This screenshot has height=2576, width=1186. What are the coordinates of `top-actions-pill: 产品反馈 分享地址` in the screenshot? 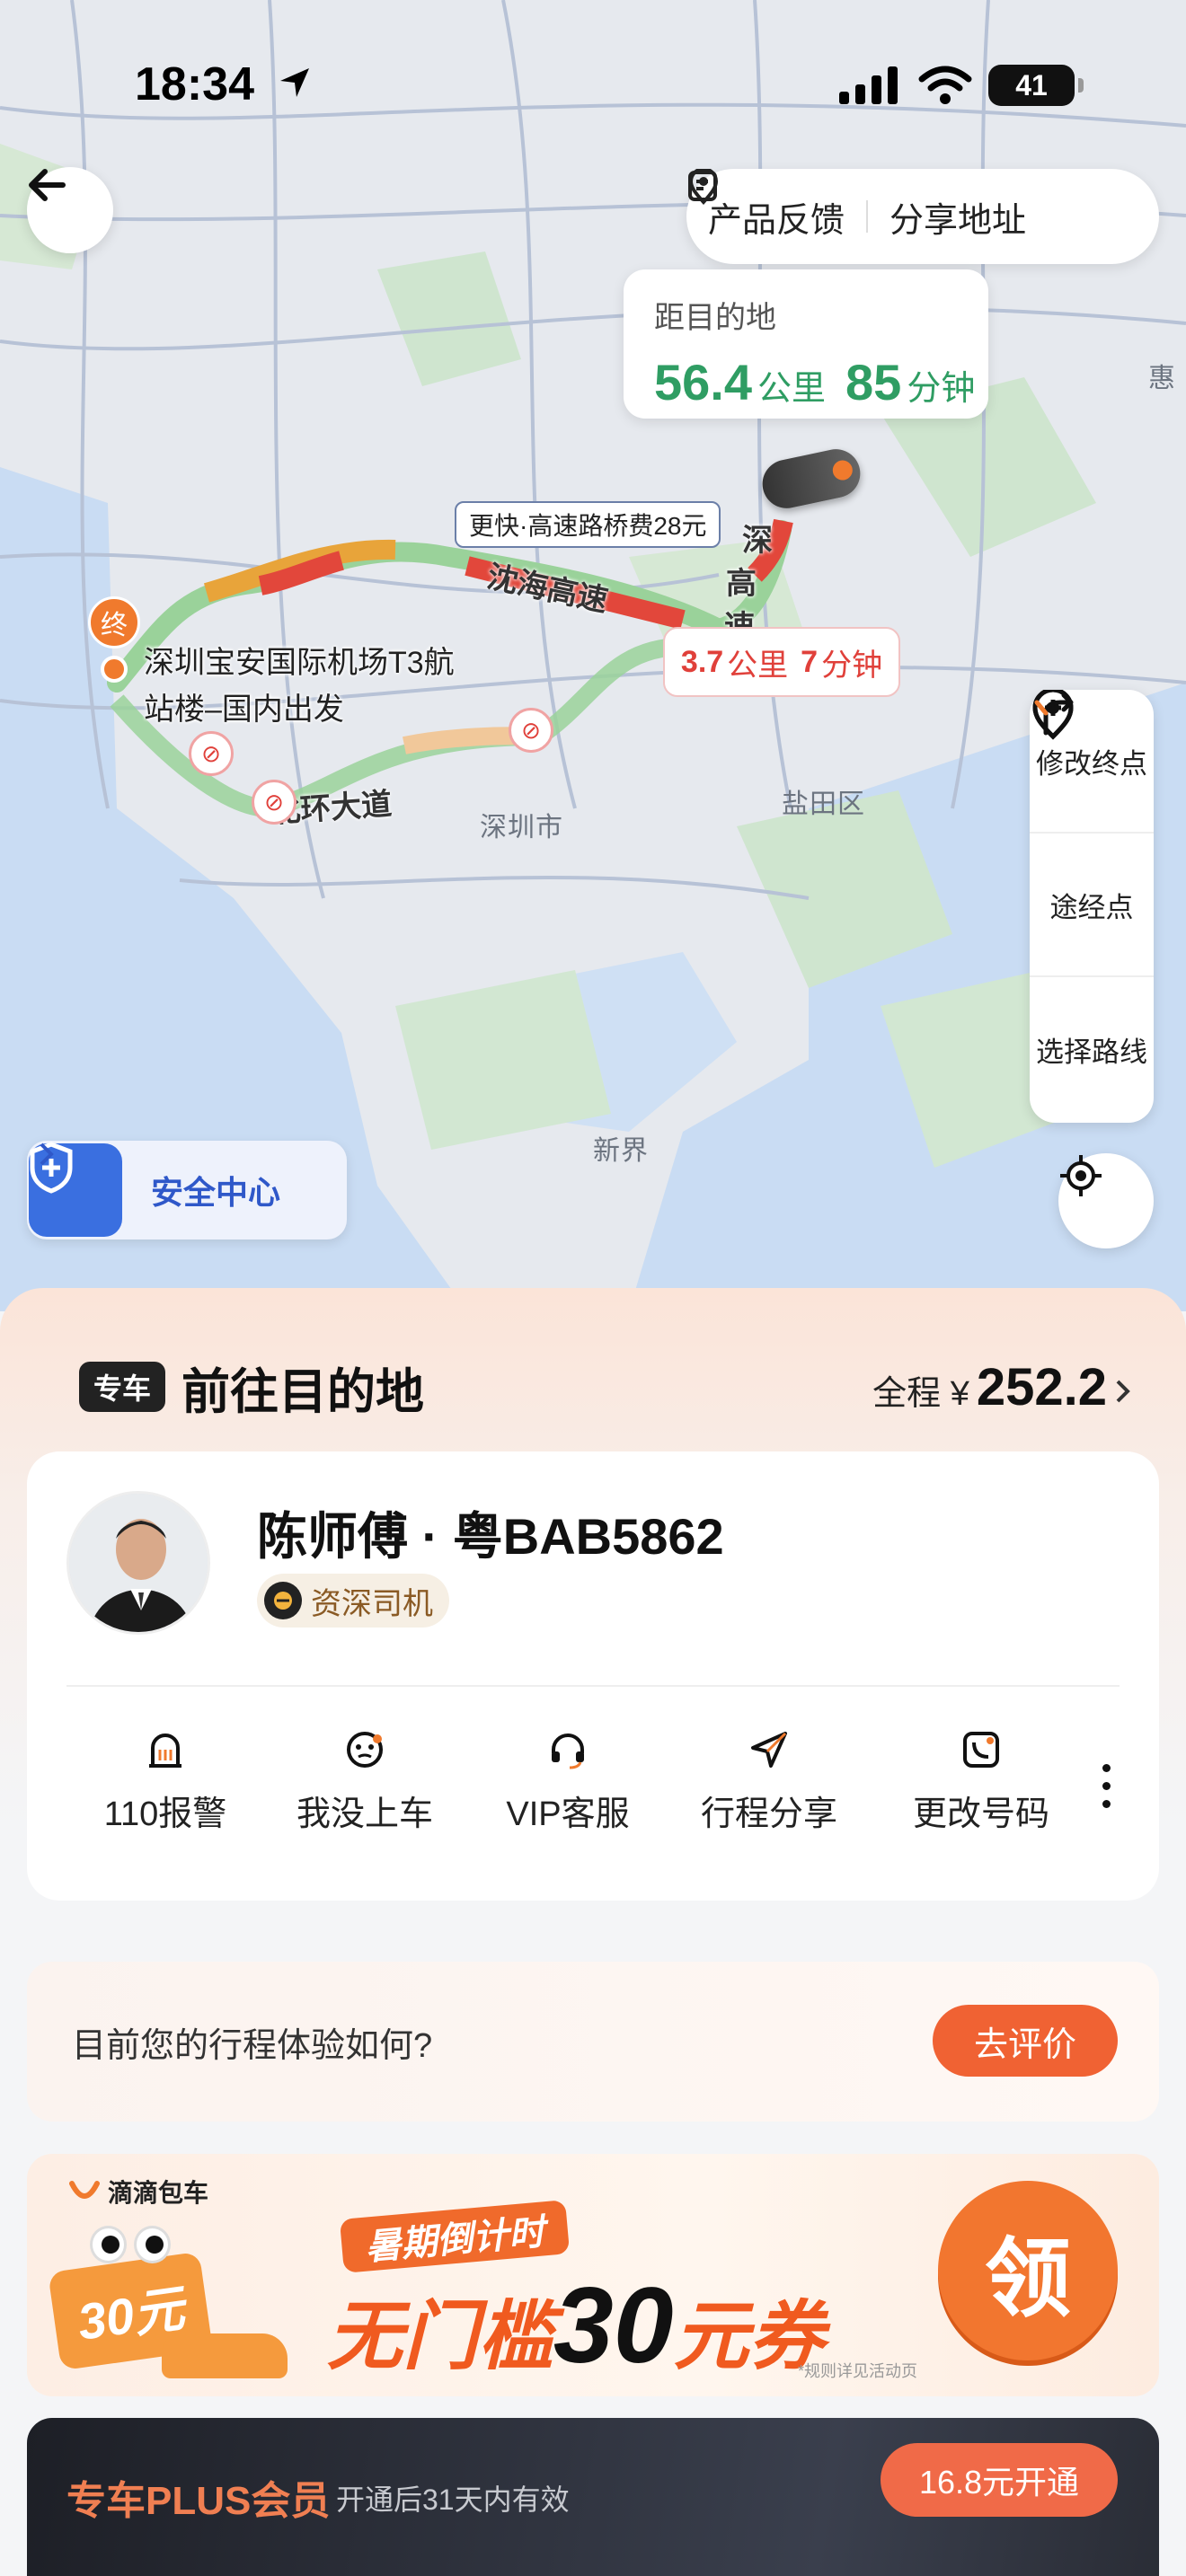 It's located at (922, 216).